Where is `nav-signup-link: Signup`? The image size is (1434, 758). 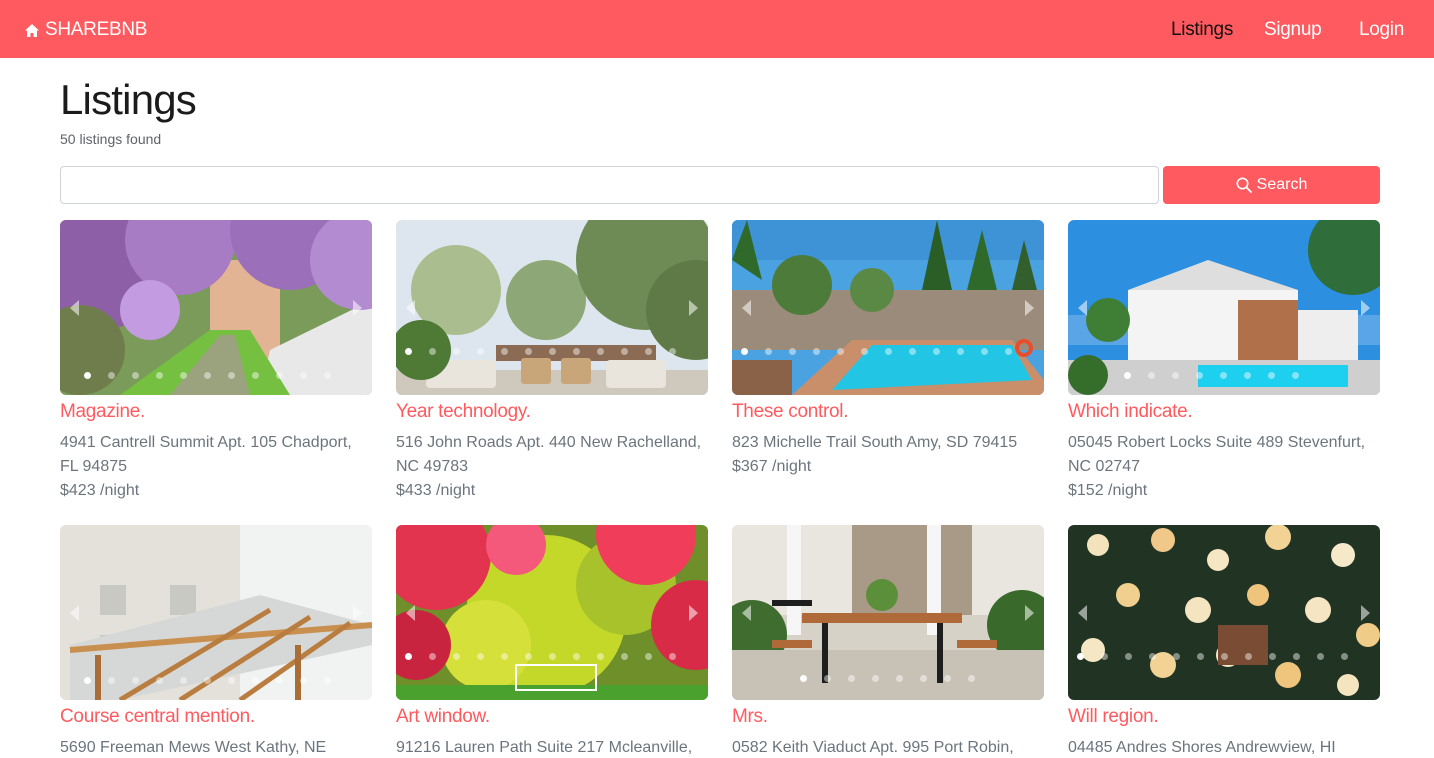
nav-signup-link: Signup is located at coordinates (1293, 30).